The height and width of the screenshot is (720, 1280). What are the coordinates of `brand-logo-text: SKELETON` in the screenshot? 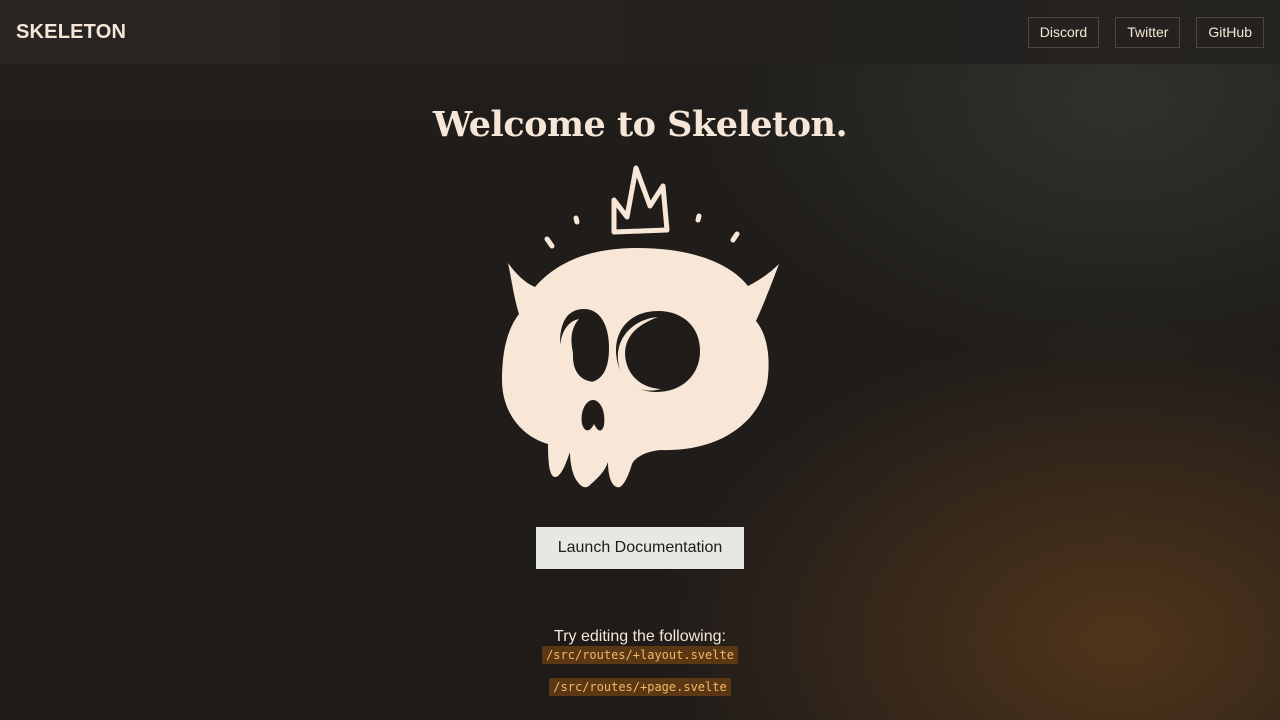 It's located at (71, 32).